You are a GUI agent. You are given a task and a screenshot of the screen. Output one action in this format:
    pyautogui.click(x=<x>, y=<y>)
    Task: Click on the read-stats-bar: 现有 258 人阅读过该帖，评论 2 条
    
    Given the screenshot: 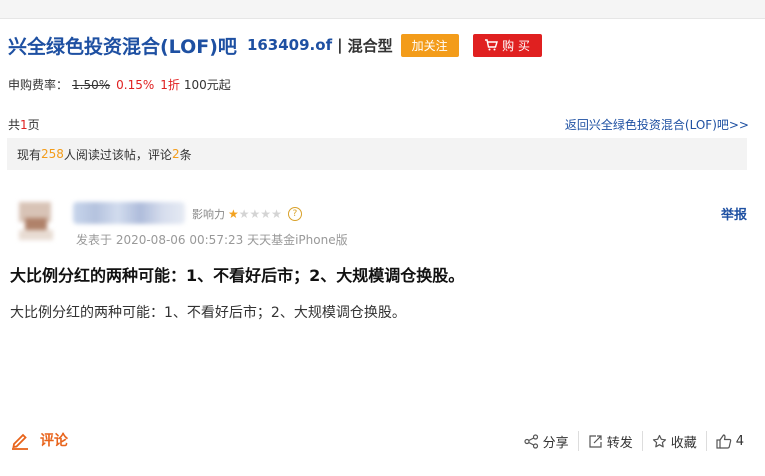 What is the action you would take?
    pyautogui.click(x=377, y=154)
    